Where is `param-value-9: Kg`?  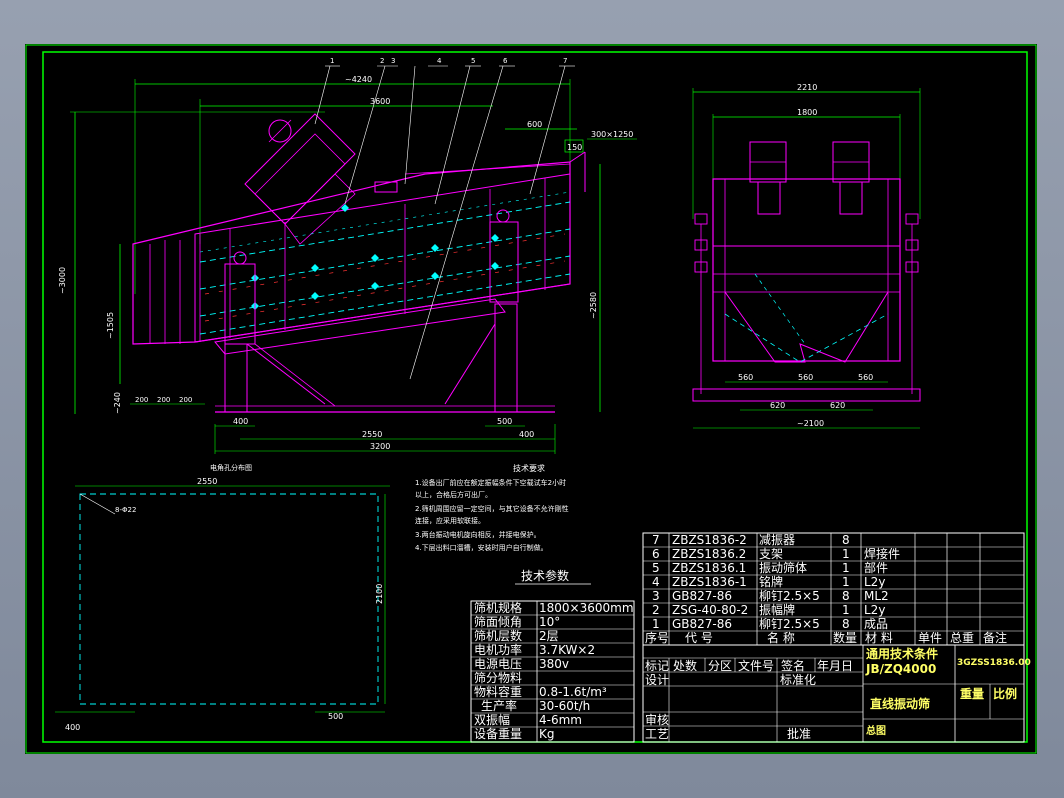
param-value-9: Kg is located at coordinates (547, 734).